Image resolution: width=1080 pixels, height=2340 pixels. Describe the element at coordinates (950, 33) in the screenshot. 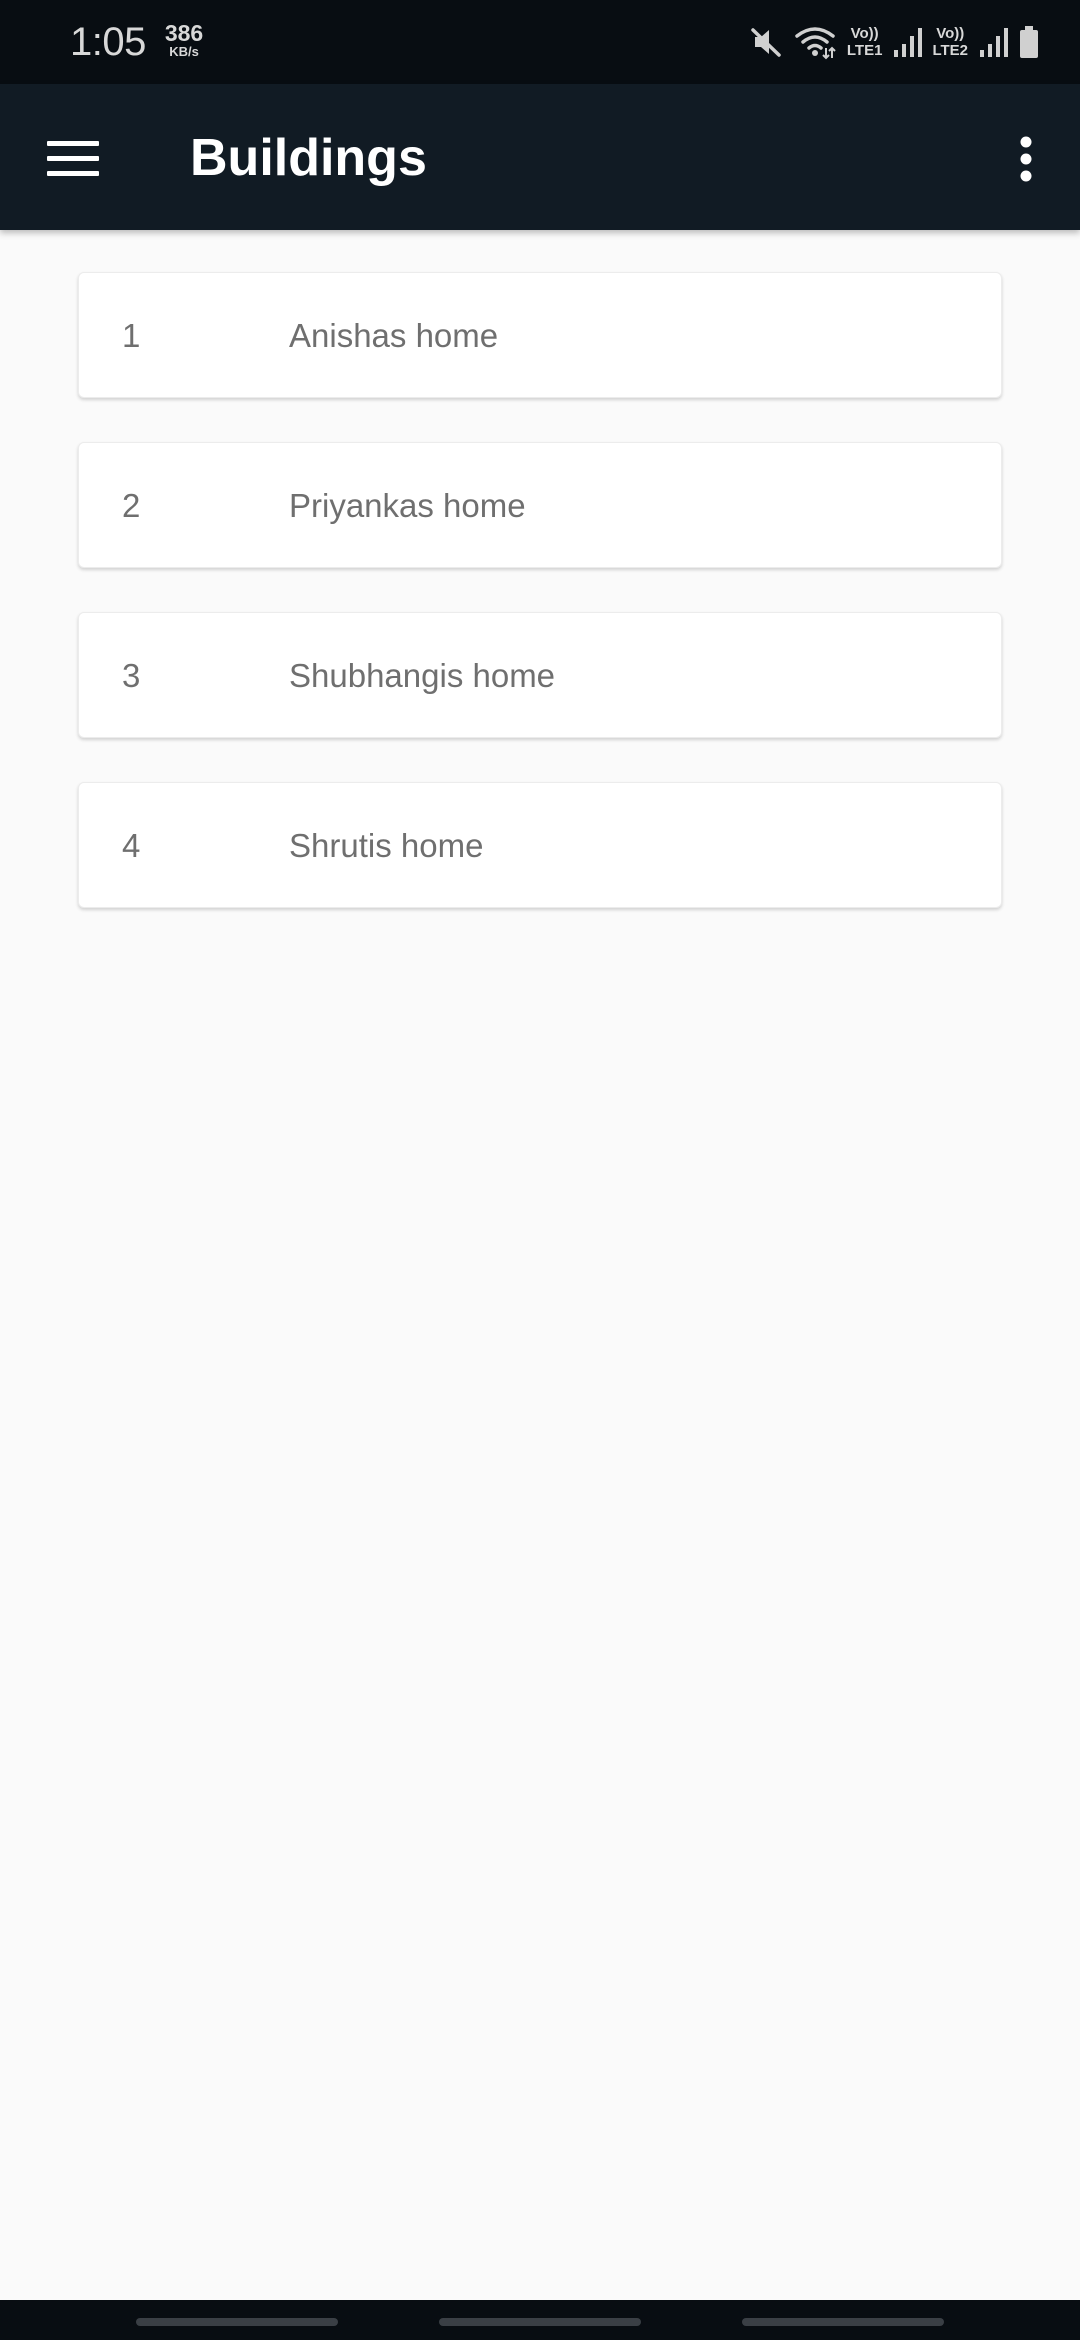

I see `sim2-volte: Vo))` at that location.